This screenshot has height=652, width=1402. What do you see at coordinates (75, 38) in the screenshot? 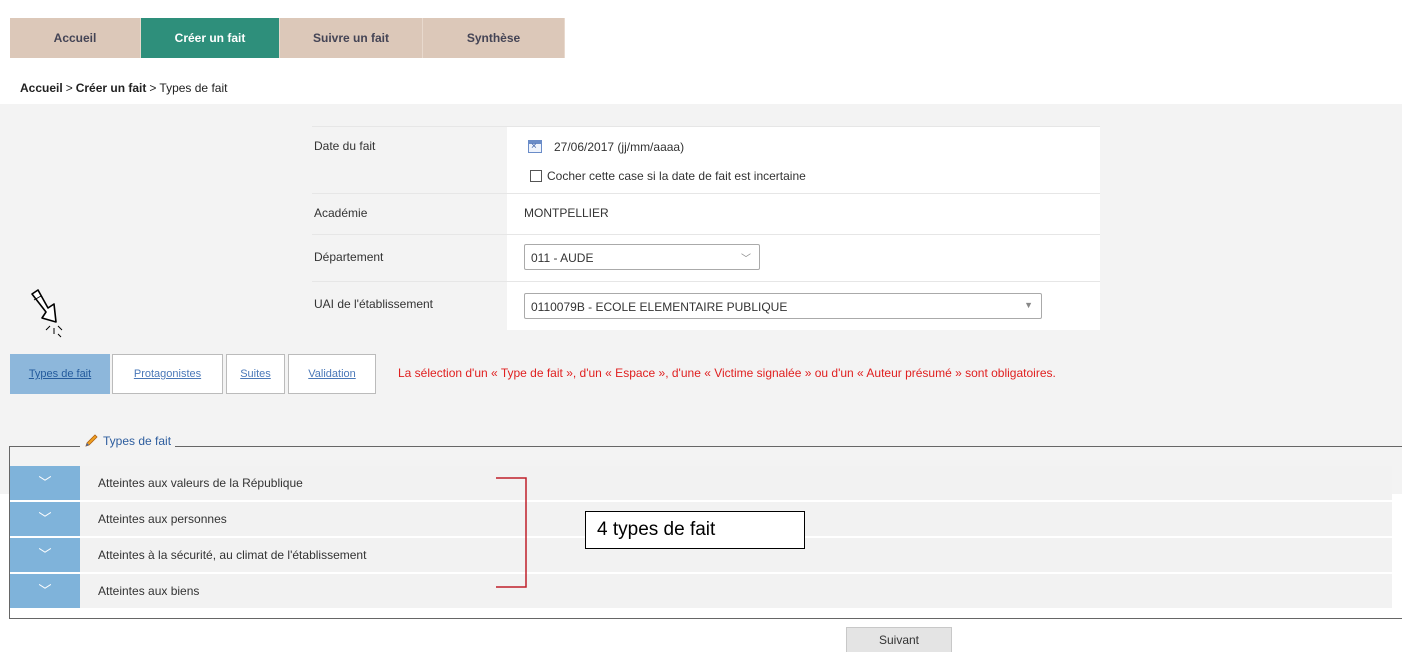
I see `nav-tab-accueil: Accueil` at bounding box center [75, 38].